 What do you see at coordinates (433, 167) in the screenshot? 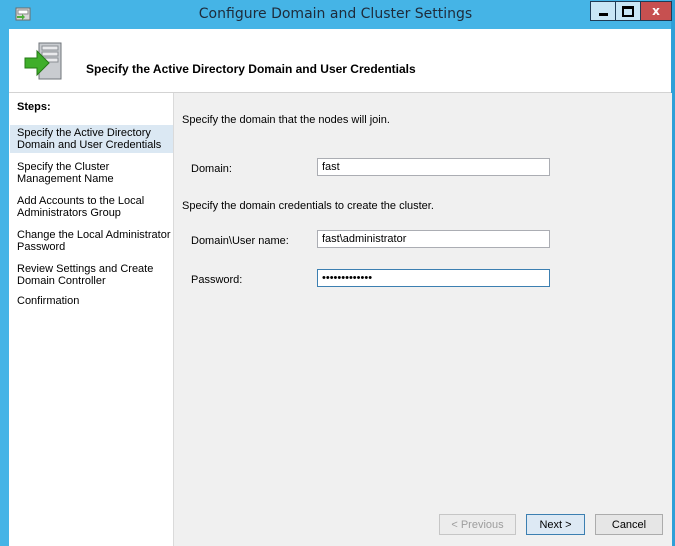
I see `domain-field` at bounding box center [433, 167].